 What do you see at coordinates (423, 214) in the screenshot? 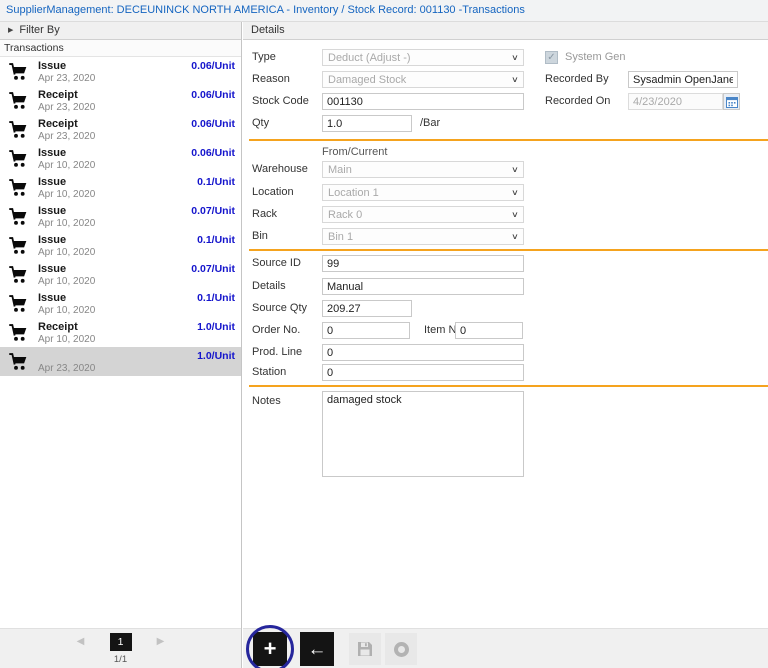
I see `rack-select: Rack 0 ∨` at bounding box center [423, 214].